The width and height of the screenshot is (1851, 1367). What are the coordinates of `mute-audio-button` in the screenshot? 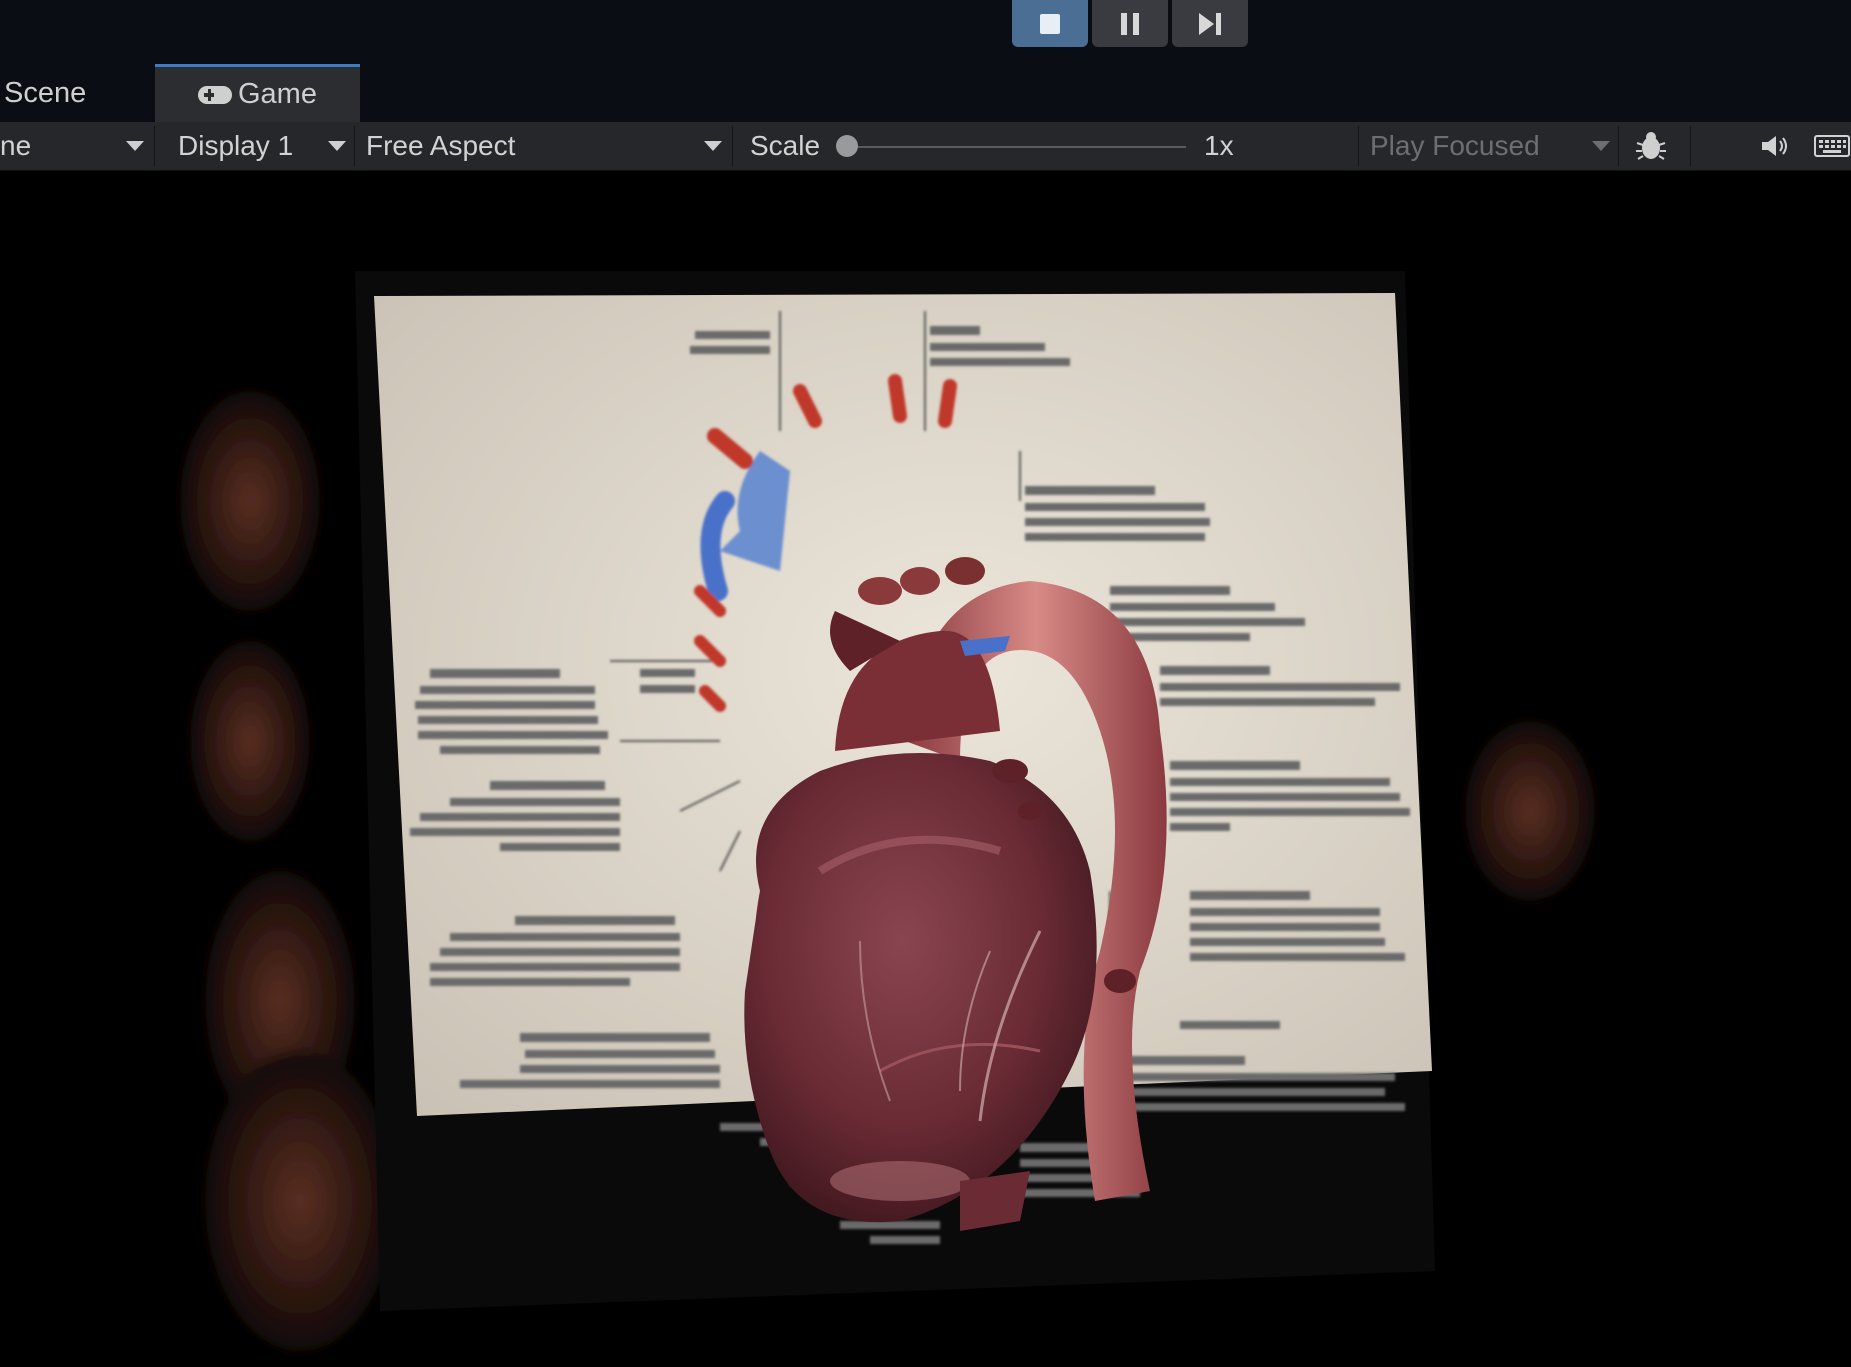 It's located at (1775, 146).